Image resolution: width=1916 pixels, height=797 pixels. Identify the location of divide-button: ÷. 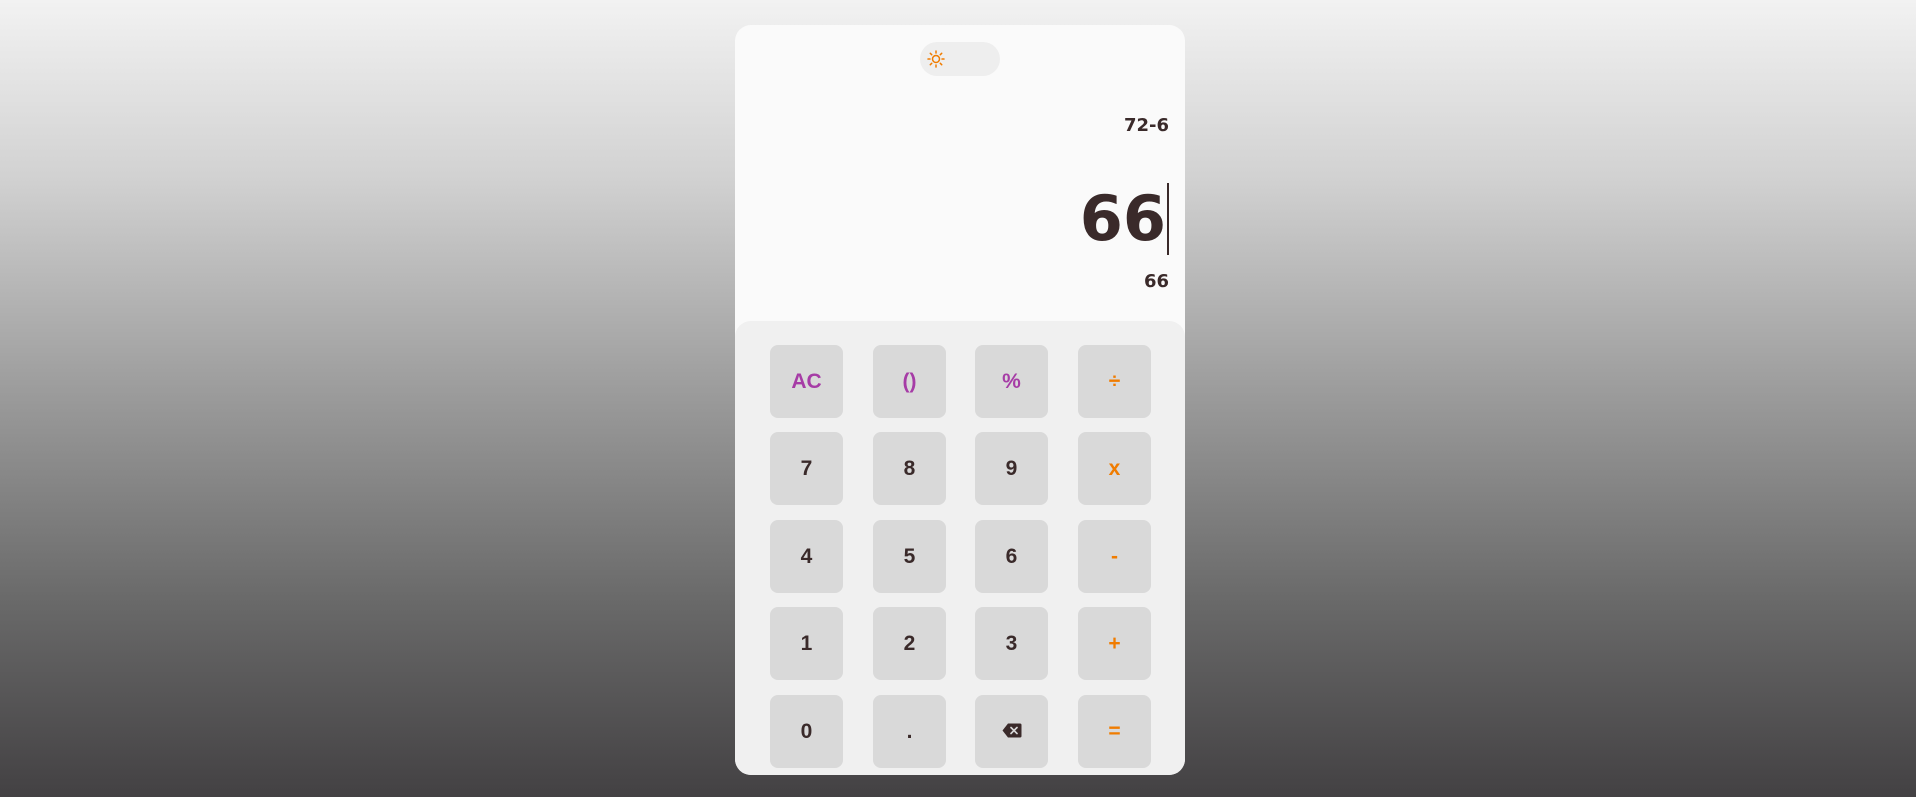
(1114, 381).